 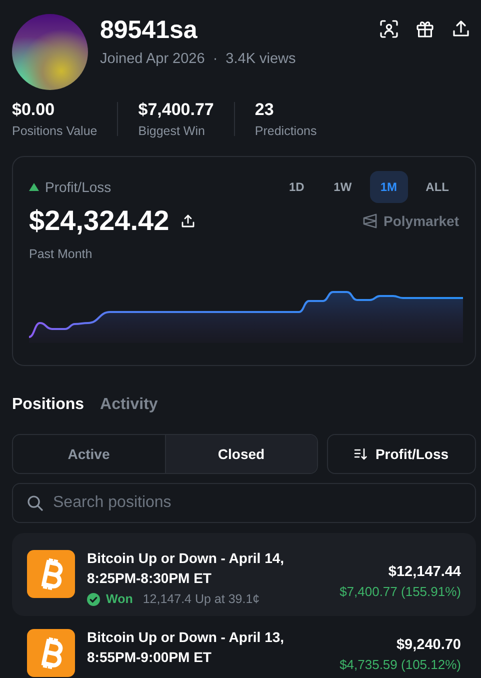 What do you see at coordinates (437, 187) in the screenshot?
I see `range-tab: ALL` at bounding box center [437, 187].